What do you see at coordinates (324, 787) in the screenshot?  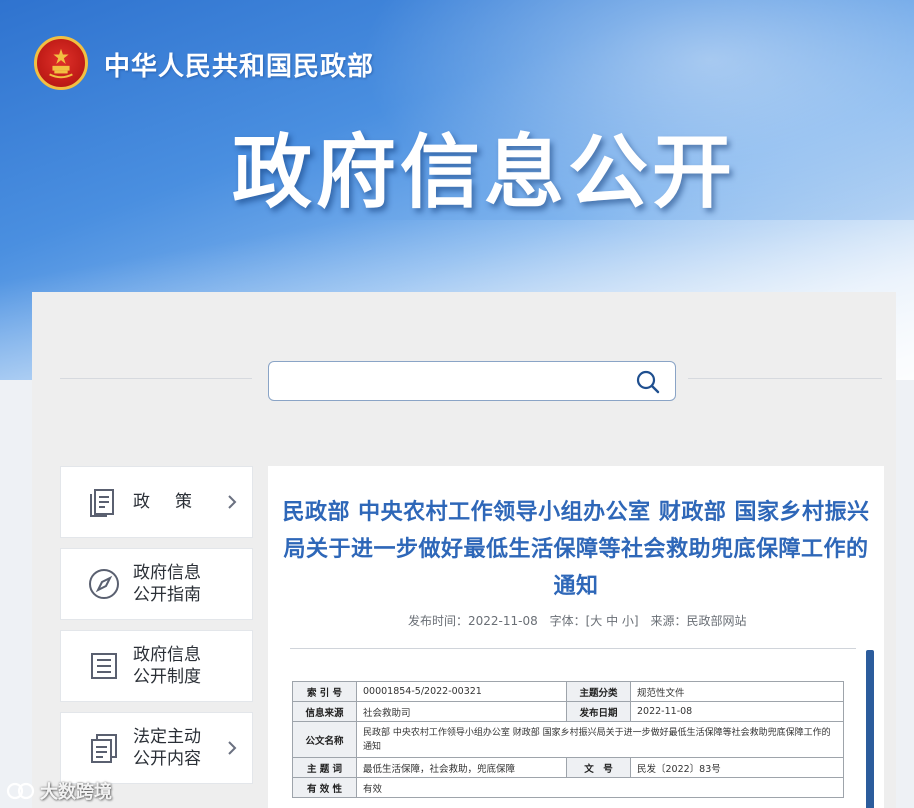 I see `validity-label: 有 效 性` at bounding box center [324, 787].